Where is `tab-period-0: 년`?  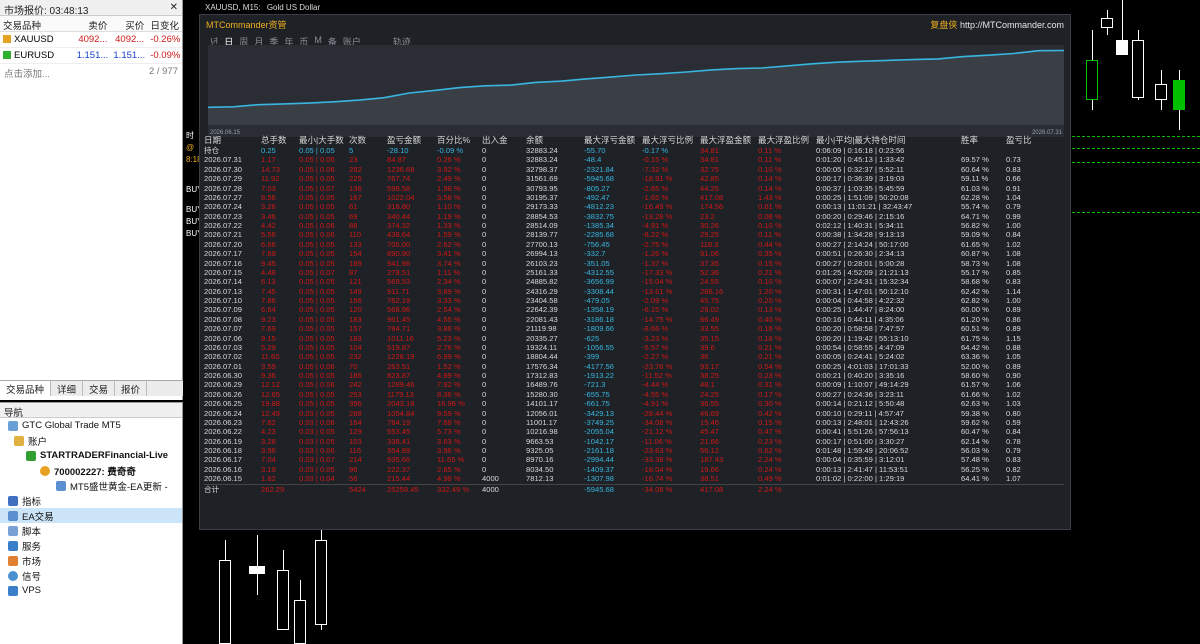
tab-period-0: 년 is located at coordinates (214, 41).